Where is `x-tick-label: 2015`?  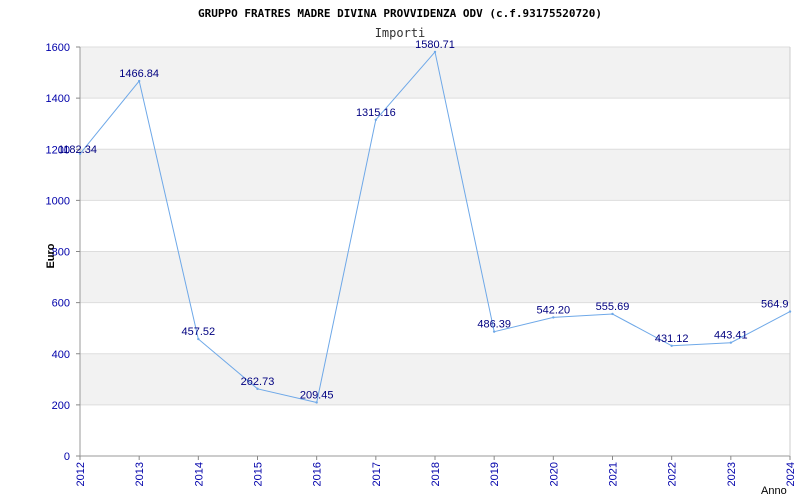
x-tick-label: 2015 is located at coordinates (259, 474).